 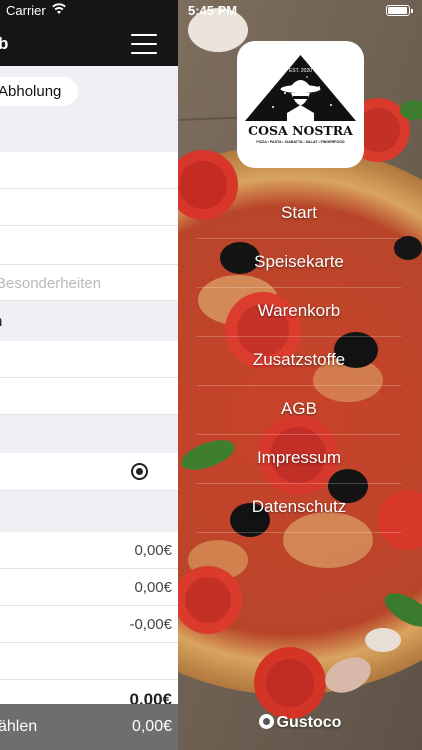 What do you see at coordinates (89, 109) in the screenshot?
I see `delivery-type-section: Abholung` at bounding box center [89, 109].